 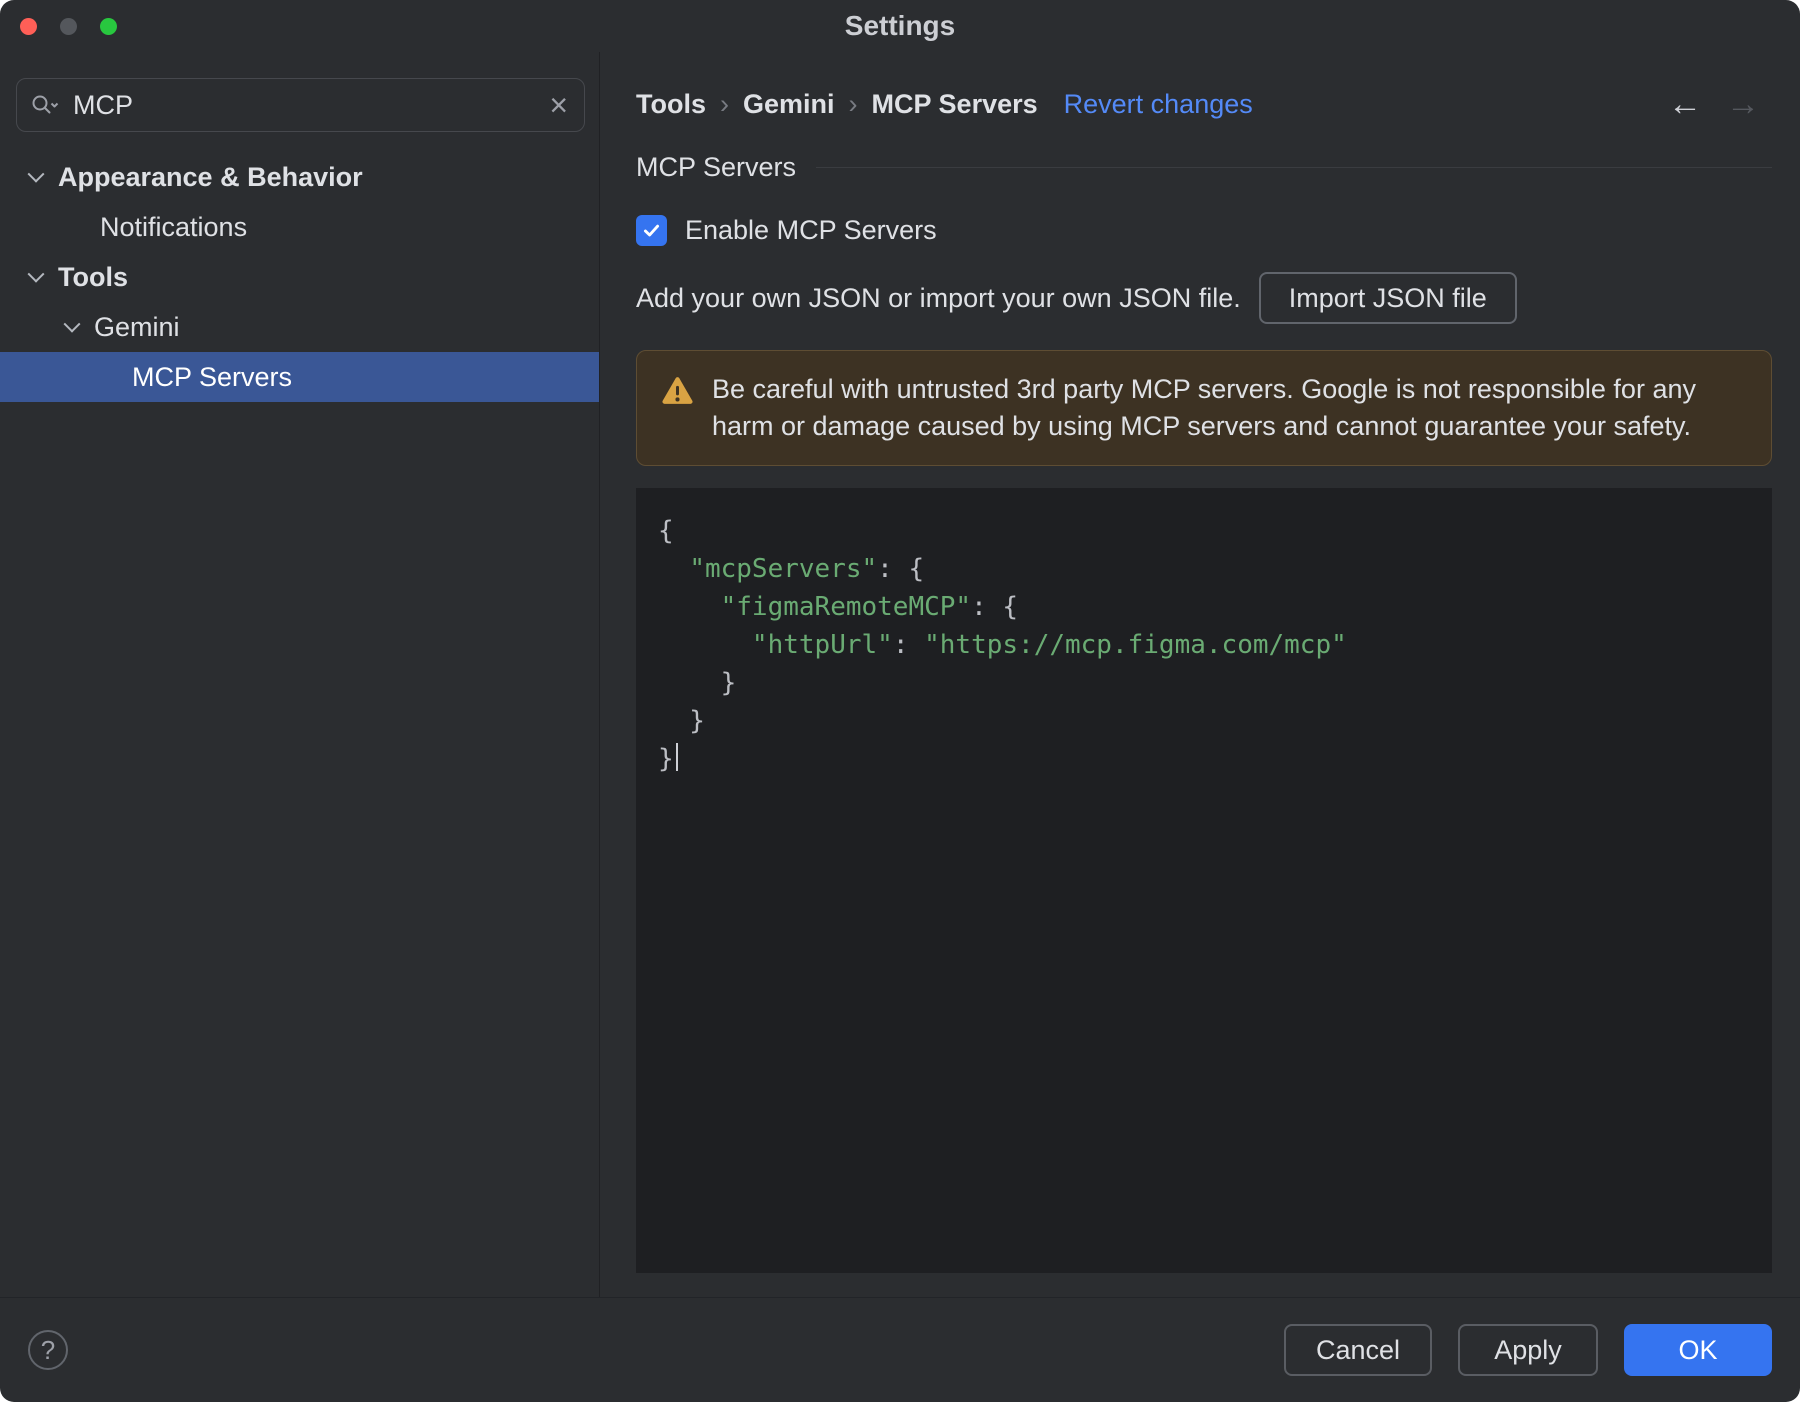 I want to click on clear-search-icon: ×, so click(x=558, y=105).